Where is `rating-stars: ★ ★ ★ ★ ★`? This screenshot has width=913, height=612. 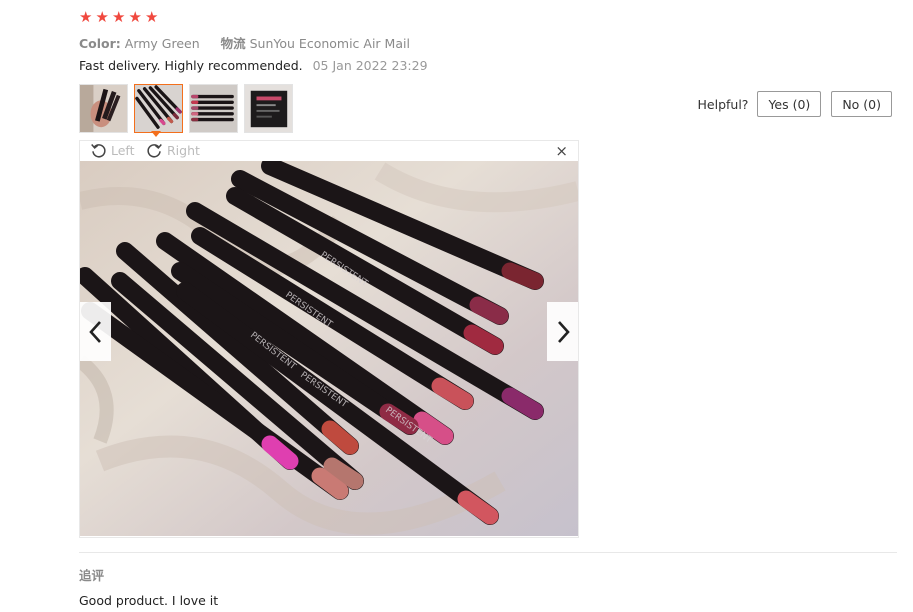
rating-stars: ★ ★ ★ ★ ★ is located at coordinates (120, 17).